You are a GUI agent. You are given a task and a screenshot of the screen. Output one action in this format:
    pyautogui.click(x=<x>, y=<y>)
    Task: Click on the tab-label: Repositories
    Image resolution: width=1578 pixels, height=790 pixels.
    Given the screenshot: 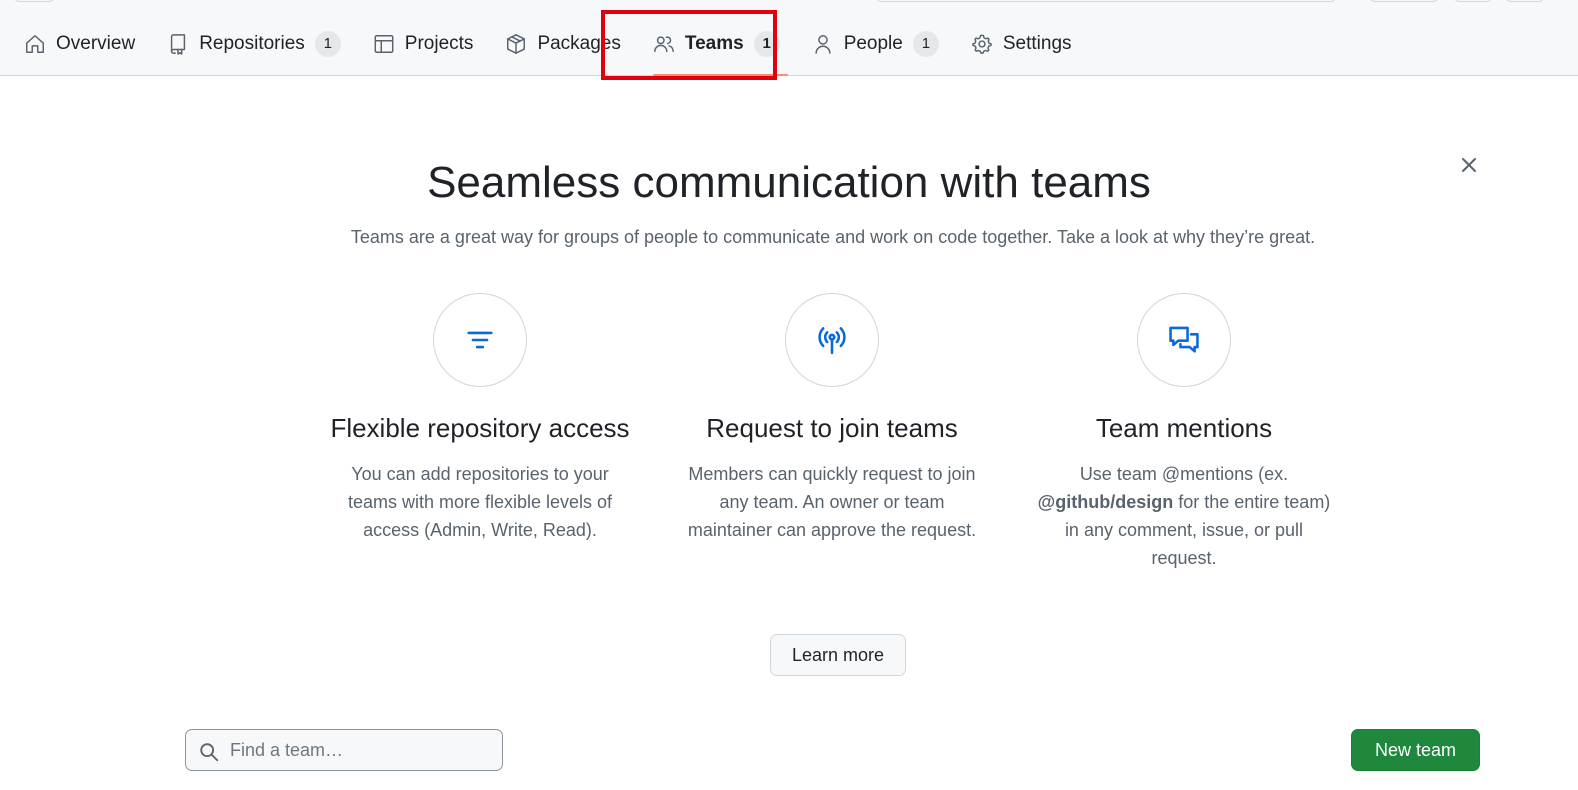 What is the action you would take?
    pyautogui.click(x=252, y=43)
    